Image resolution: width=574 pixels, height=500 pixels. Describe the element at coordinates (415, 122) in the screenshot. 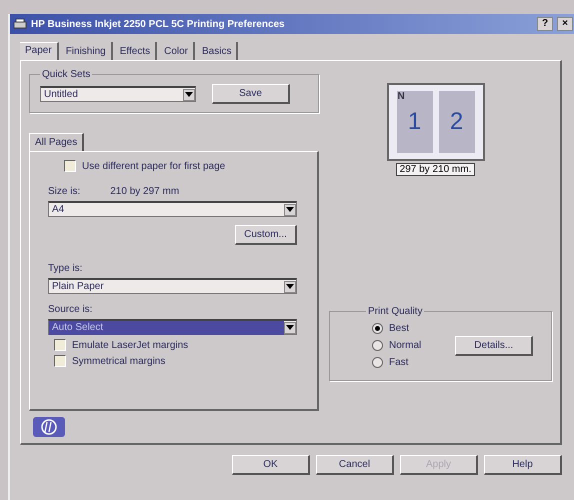

I see `page-number: 1` at that location.